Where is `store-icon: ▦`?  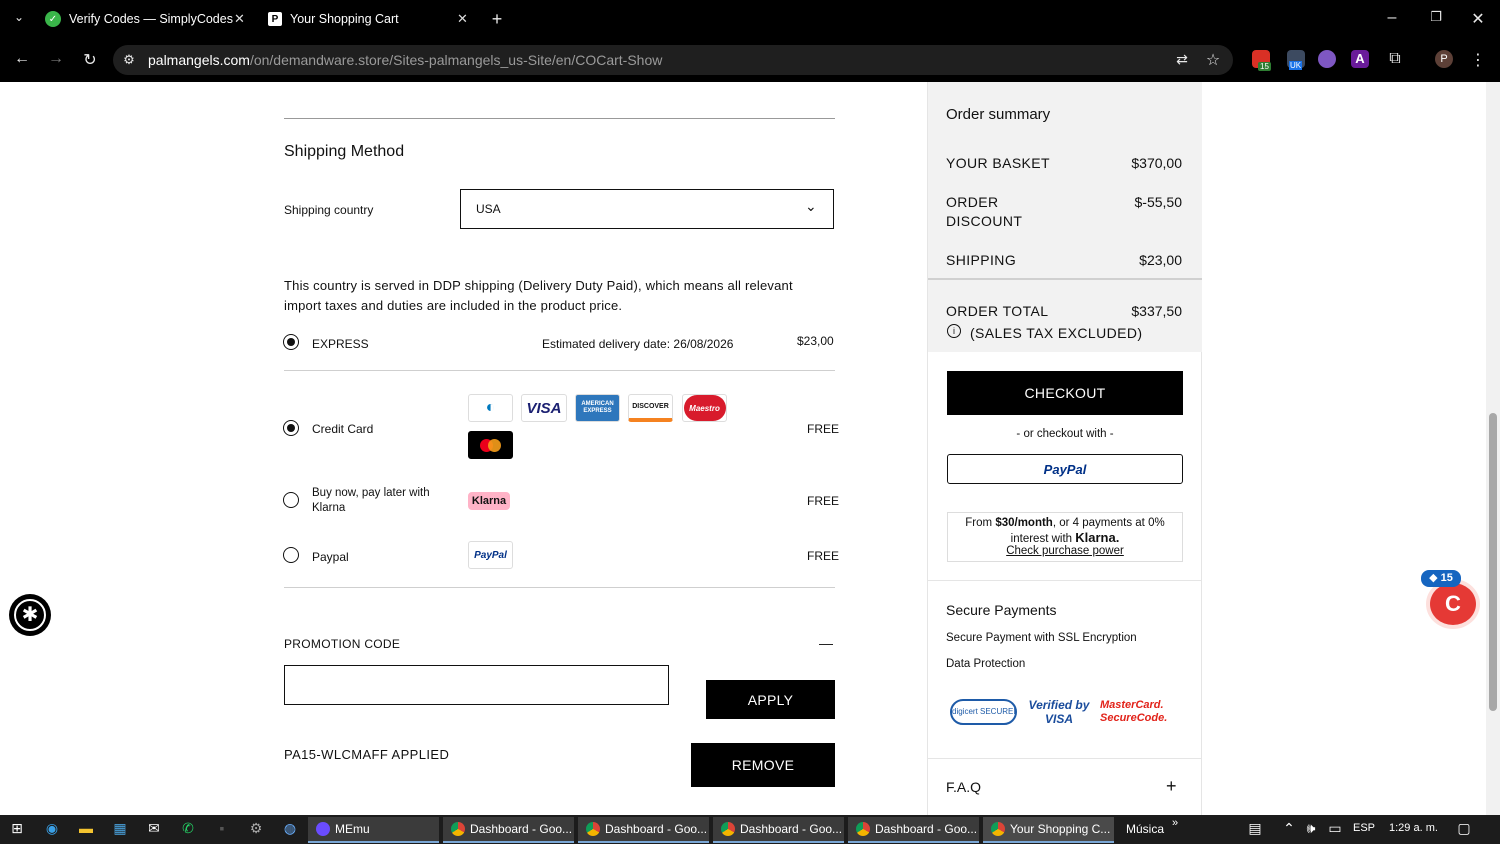
store-icon: ▦ is located at coordinates (120, 829).